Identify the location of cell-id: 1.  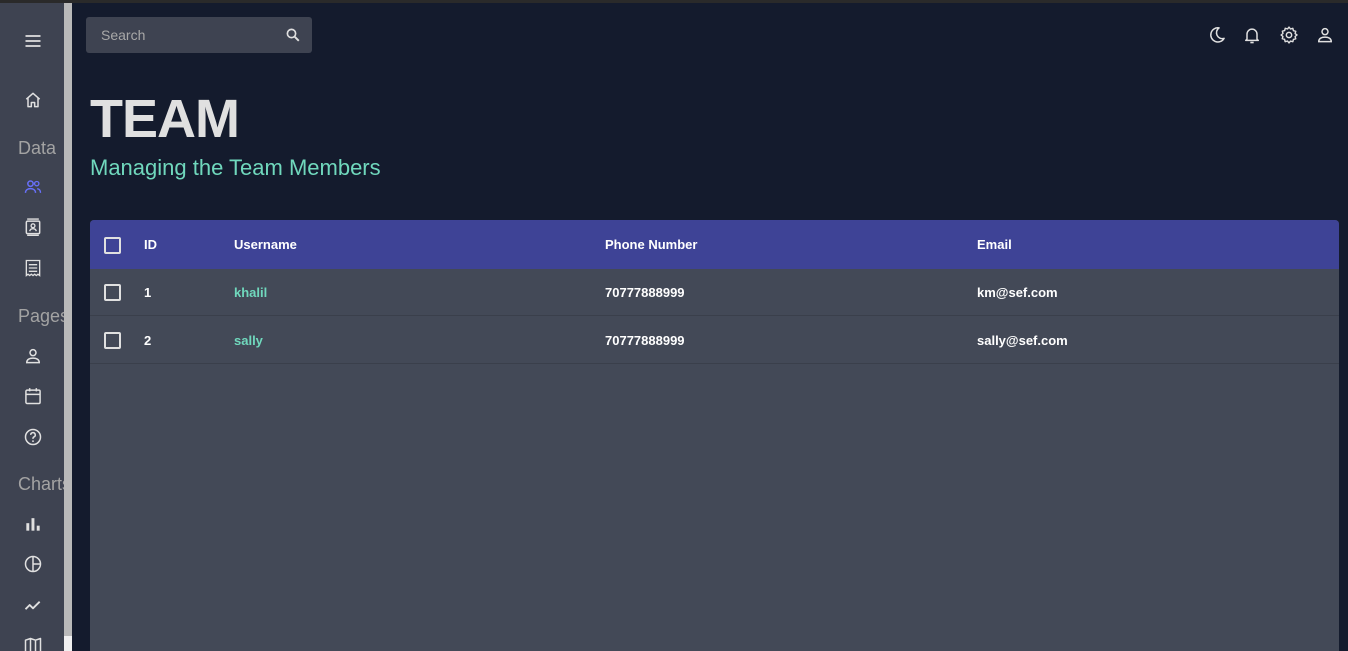
(148, 292).